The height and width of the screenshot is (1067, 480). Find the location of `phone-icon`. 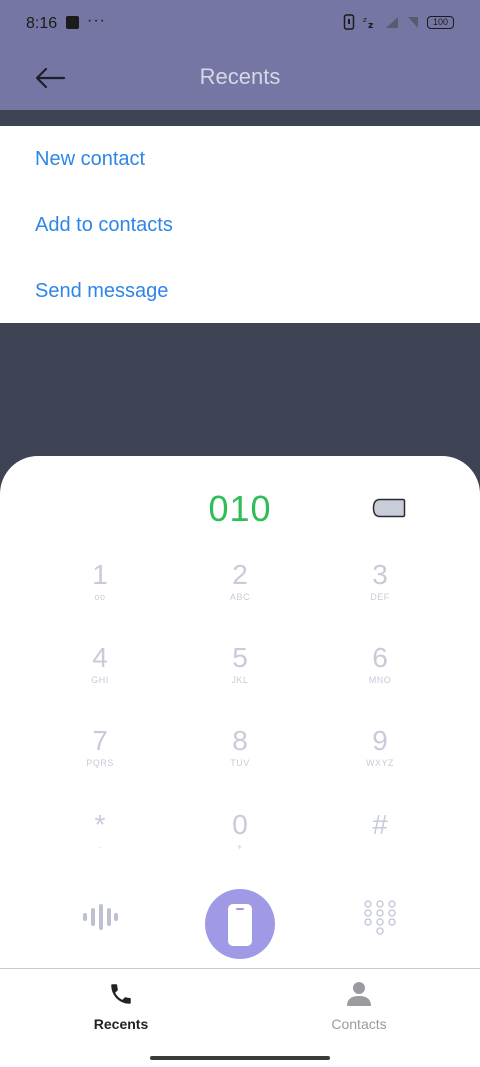

phone-icon is located at coordinates (121, 994).